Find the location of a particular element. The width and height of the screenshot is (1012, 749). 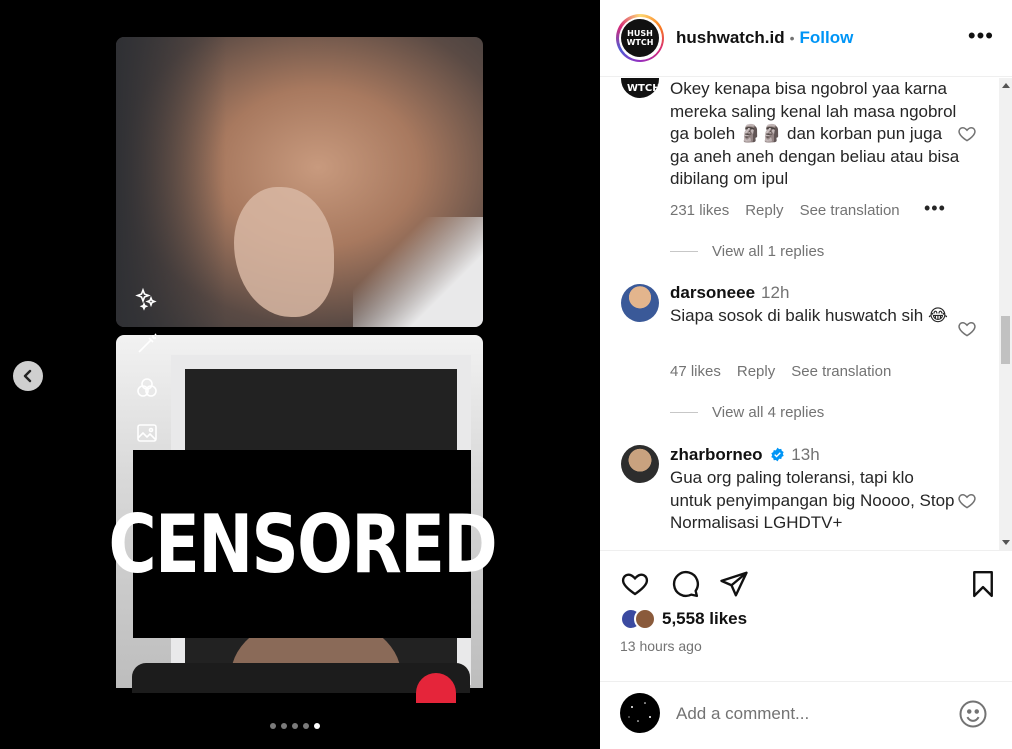

view-replies-button: View all 1 replies is located at coordinates (747, 251).